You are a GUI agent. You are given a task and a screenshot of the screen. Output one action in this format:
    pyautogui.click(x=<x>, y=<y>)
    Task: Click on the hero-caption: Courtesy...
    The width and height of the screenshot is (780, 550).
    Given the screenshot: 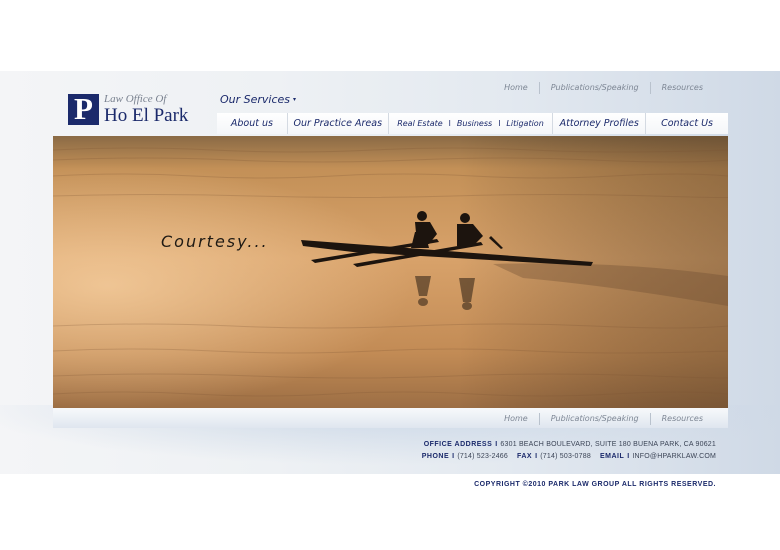 What is the action you would take?
    pyautogui.click(x=215, y=241)
    